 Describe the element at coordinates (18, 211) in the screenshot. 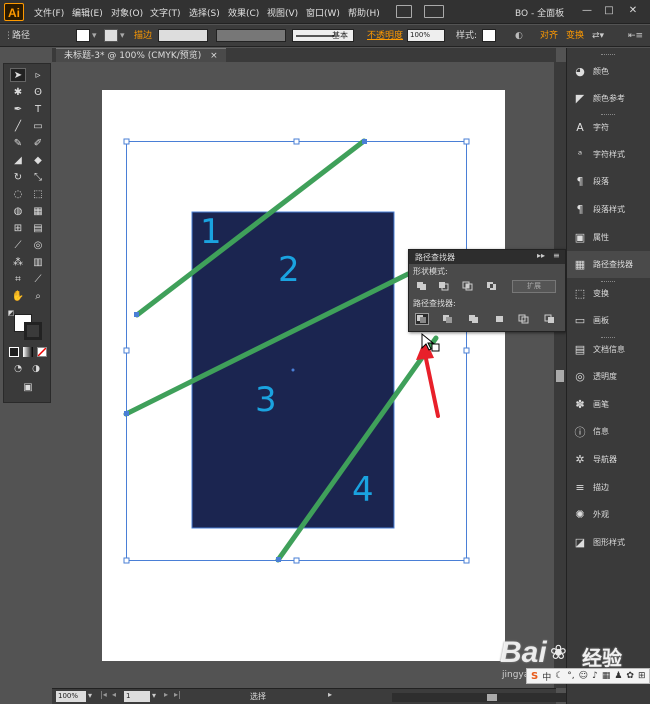

I see `shape-builder-tool-icon: ◍` at that location.